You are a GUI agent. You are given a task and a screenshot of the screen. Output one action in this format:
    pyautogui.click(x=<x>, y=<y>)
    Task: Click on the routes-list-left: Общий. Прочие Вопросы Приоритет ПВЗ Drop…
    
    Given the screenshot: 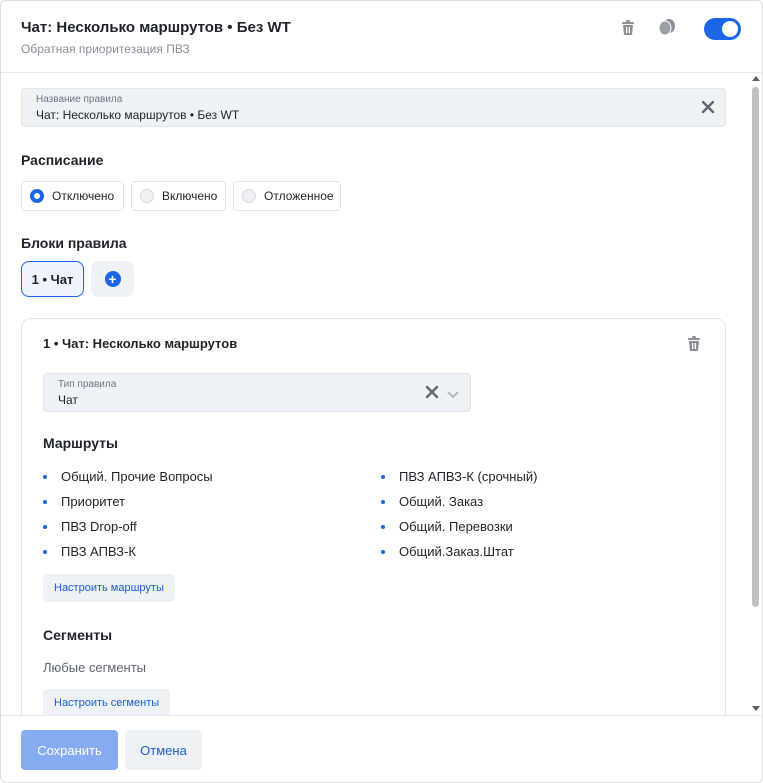 What is the action you would take?
    pyautogui.click(x=128, y=519)
    